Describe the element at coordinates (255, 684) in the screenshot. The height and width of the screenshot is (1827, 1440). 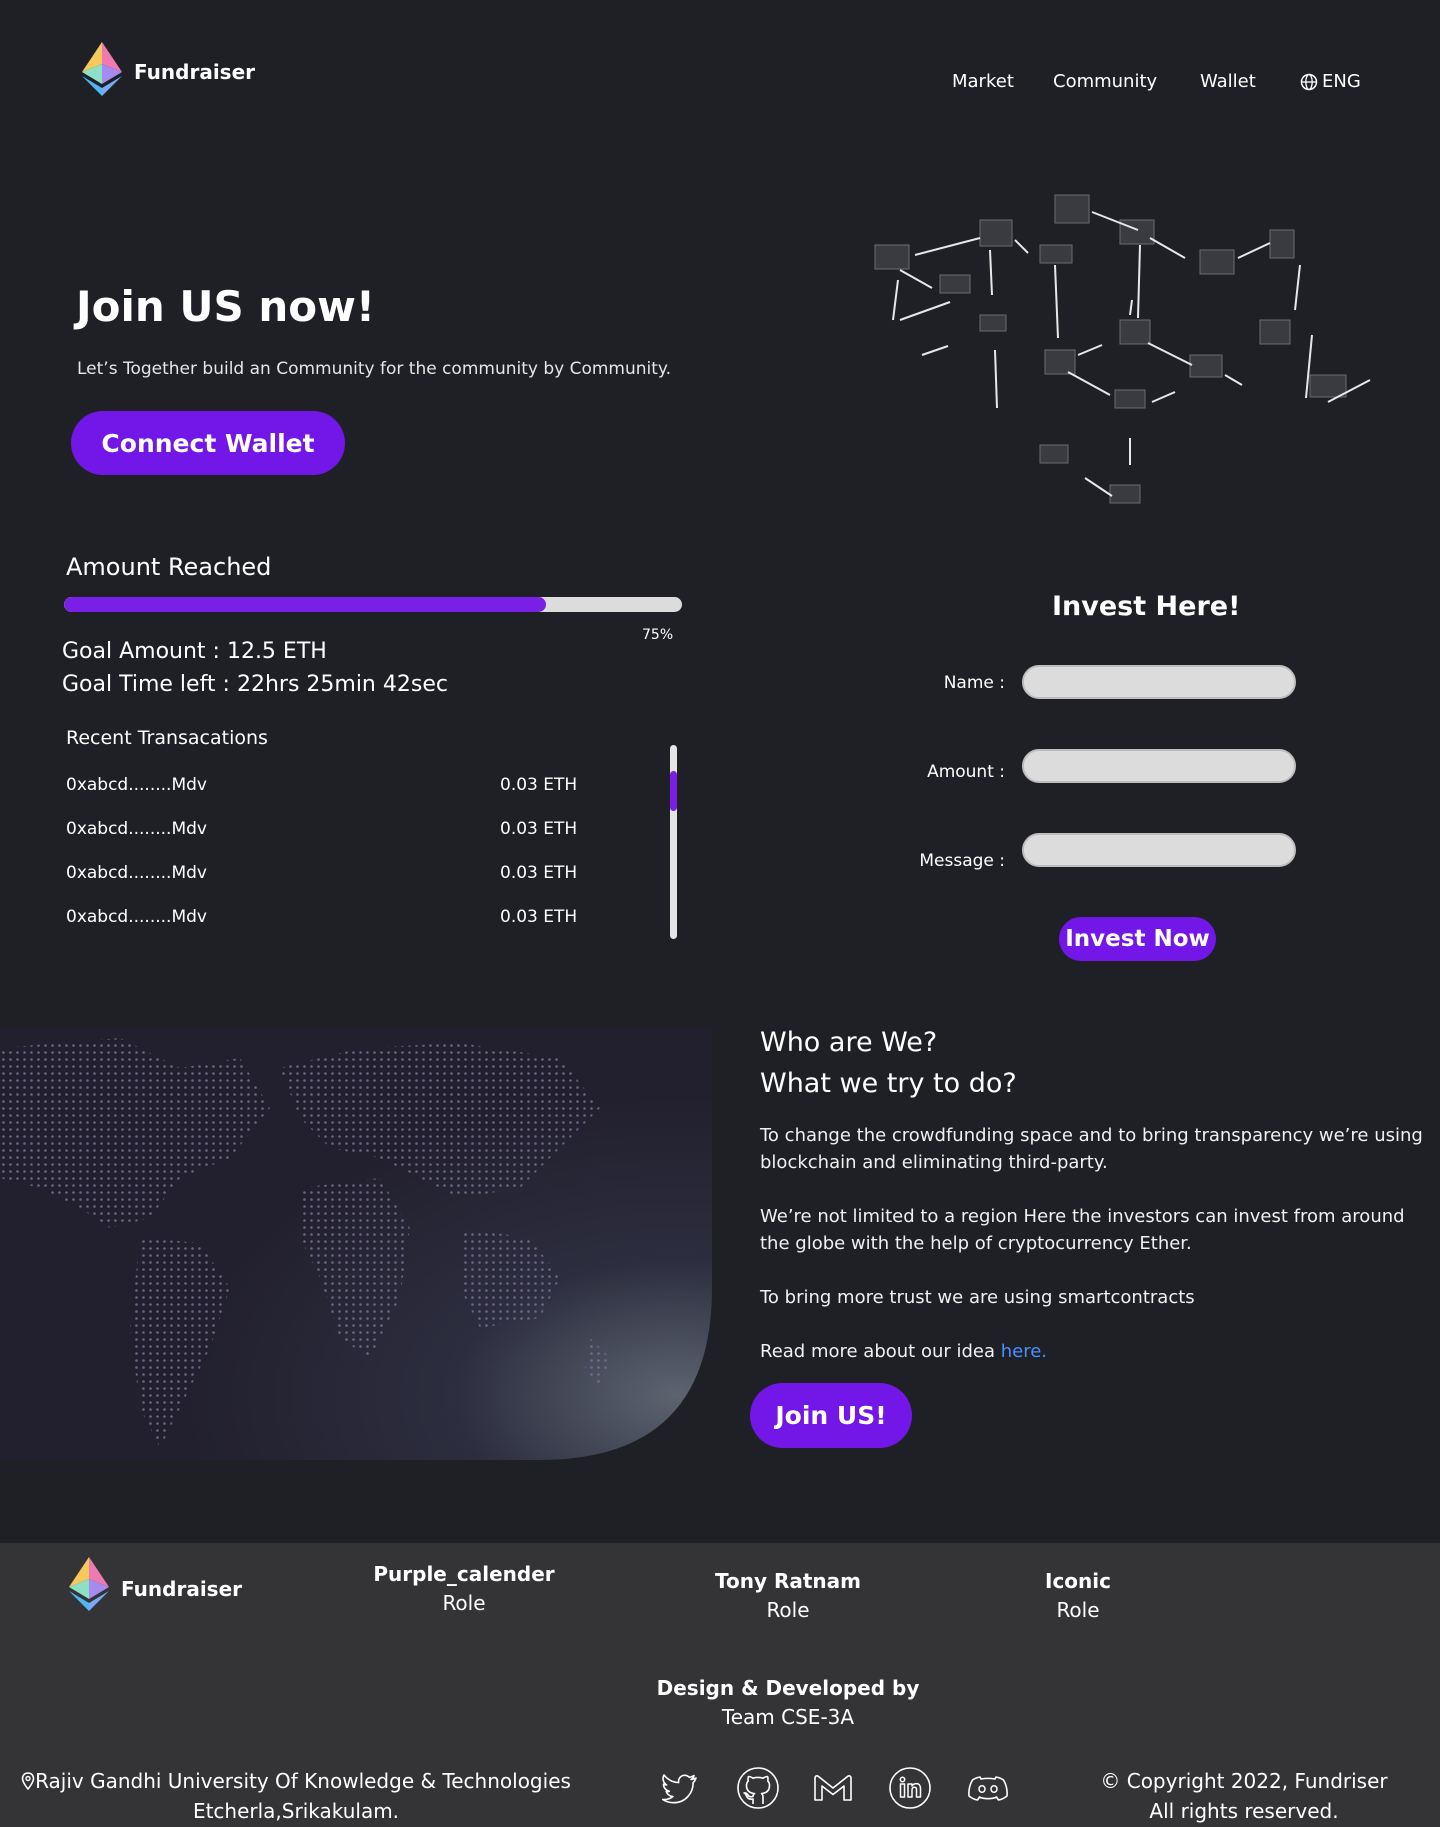
I see `goal-time-left: Goal Time left : 22hrs 25min 42sec` at that location.